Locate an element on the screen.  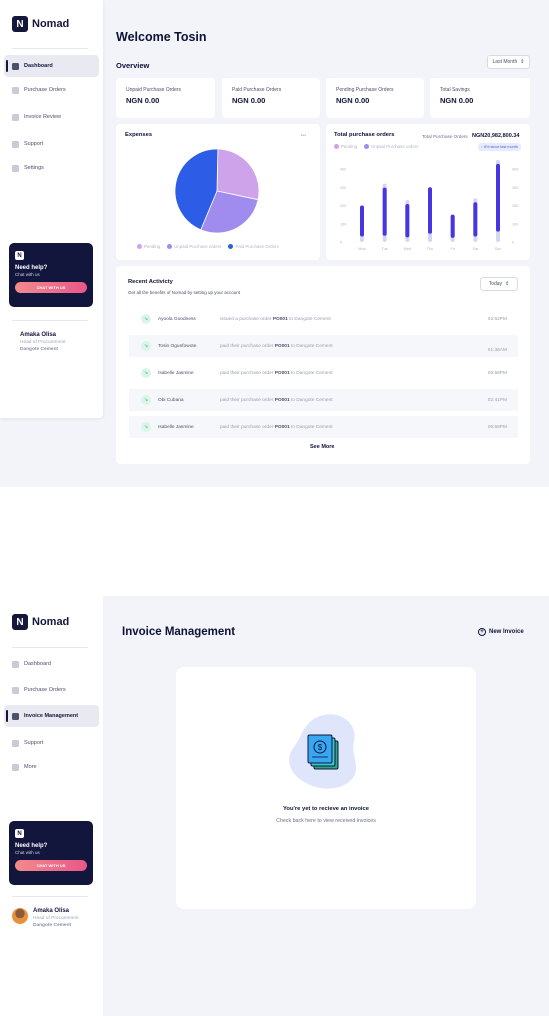
sidebar-item-label: Dashboard is located at coordinates (37, 664).